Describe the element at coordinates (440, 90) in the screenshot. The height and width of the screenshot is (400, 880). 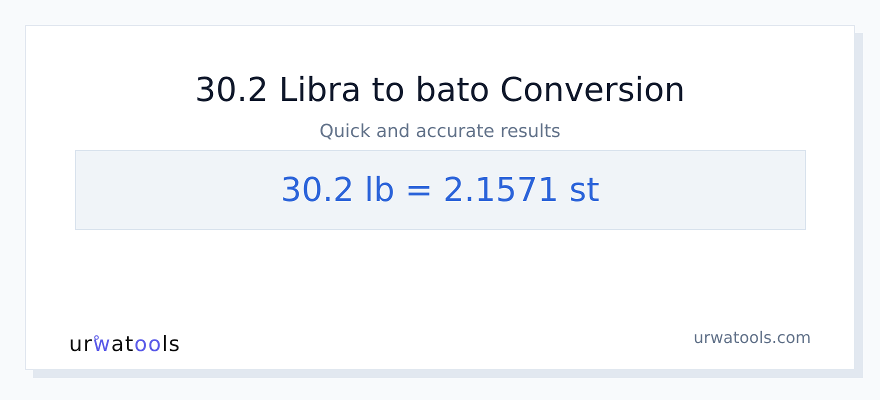
I see `title: 30.2 Libra to bato Conversion` at that location.